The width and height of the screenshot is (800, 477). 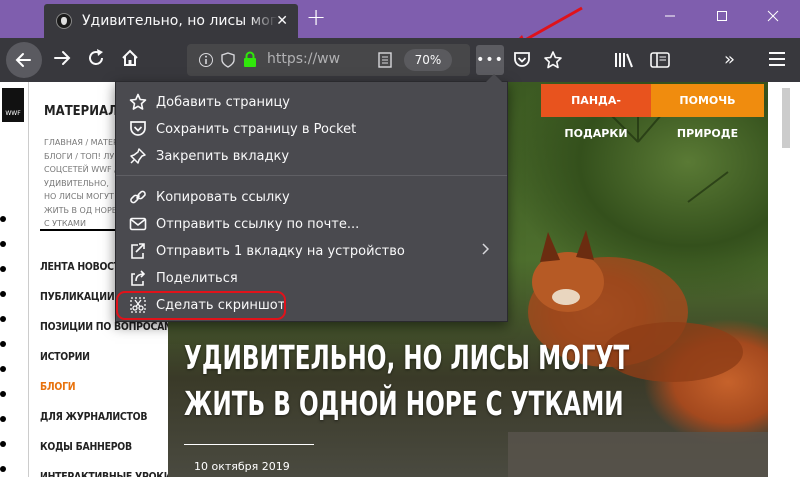 I want to click on shield-icon, so click(x=228, y=62).